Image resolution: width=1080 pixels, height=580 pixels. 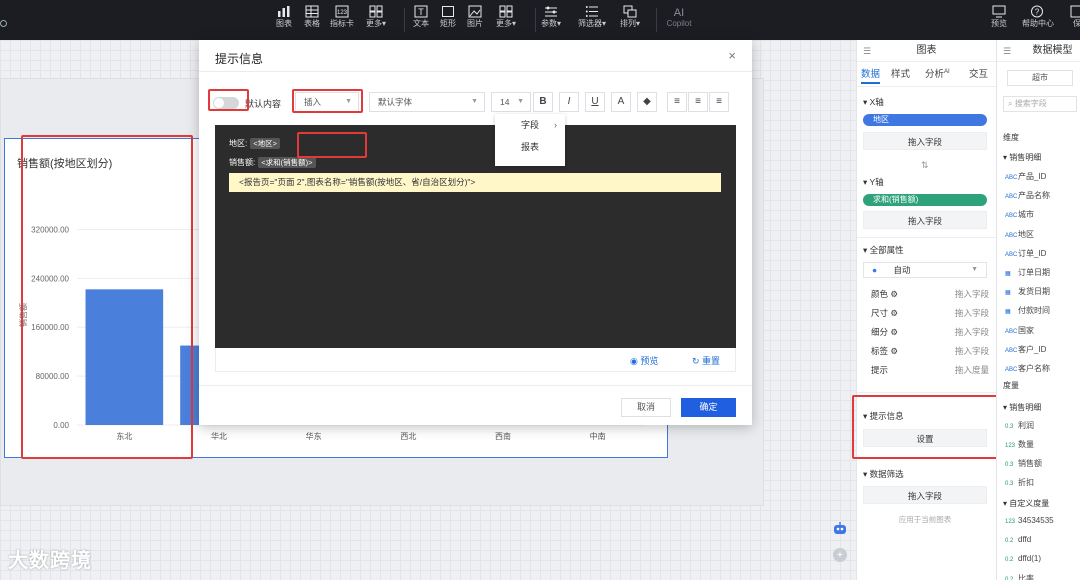 I want to click on toolbar-item-10: 排列▾, so click(x=630, y=17).